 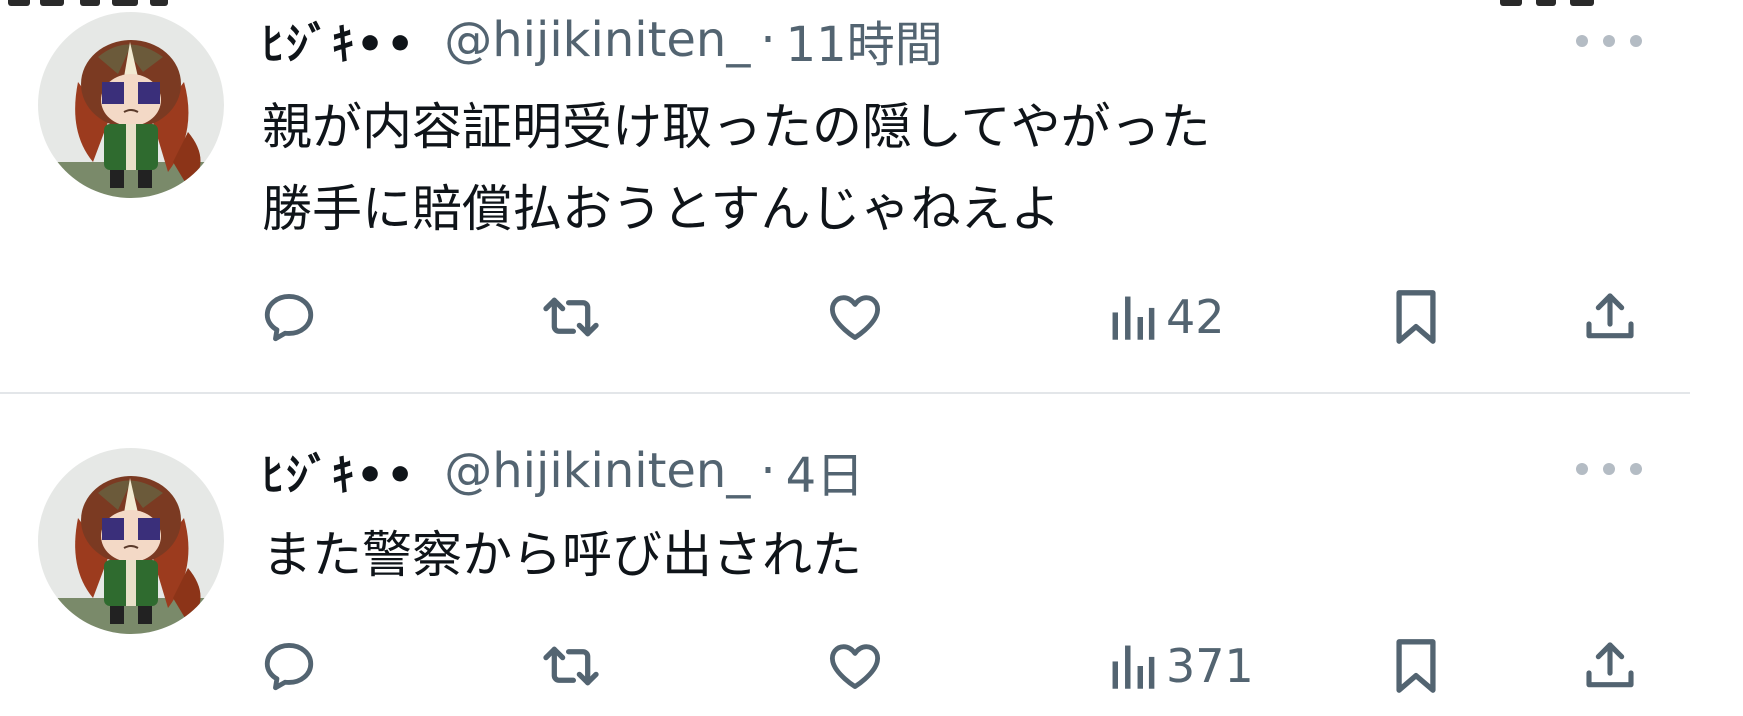 I want to click on views-count: 371, so click(x=1210, y=666).